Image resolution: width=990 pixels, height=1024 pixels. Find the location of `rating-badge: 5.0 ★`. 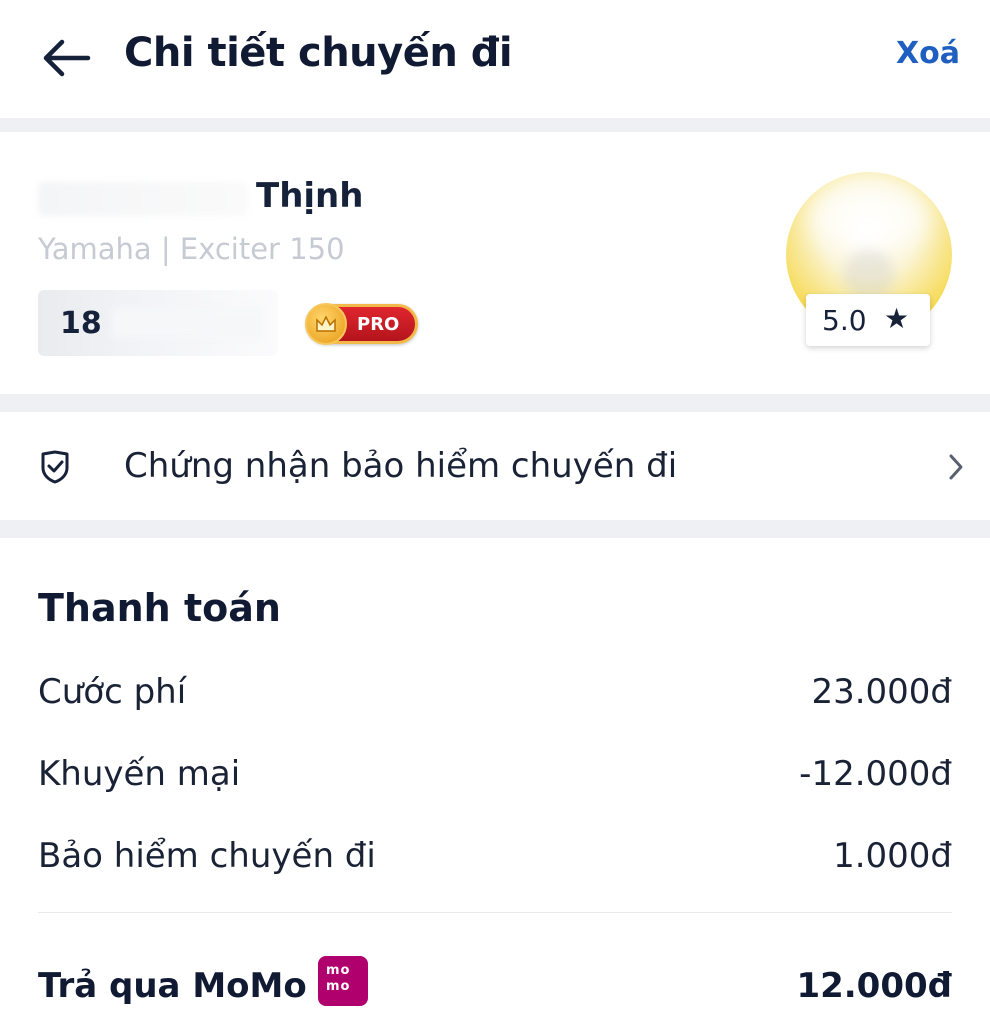

rating-badge: 5.0 ★ is located at coordinates (868, 320).